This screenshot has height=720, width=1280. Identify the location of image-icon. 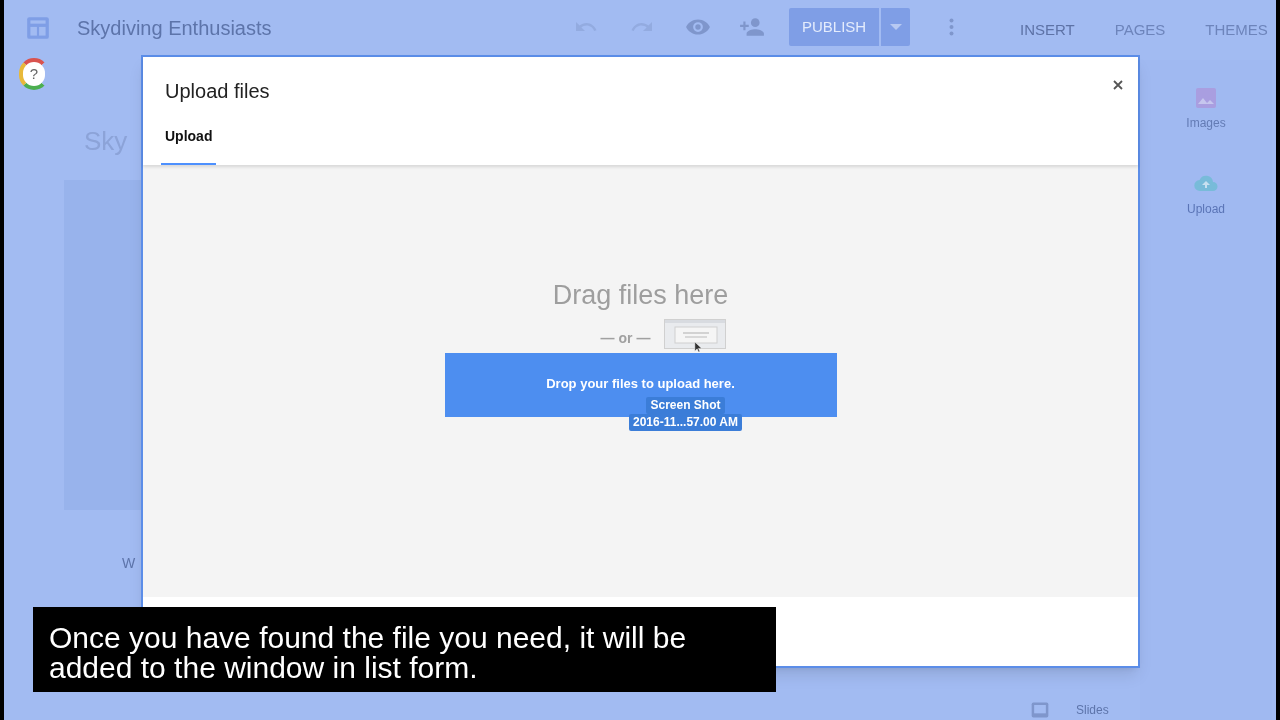
(1206, 98).